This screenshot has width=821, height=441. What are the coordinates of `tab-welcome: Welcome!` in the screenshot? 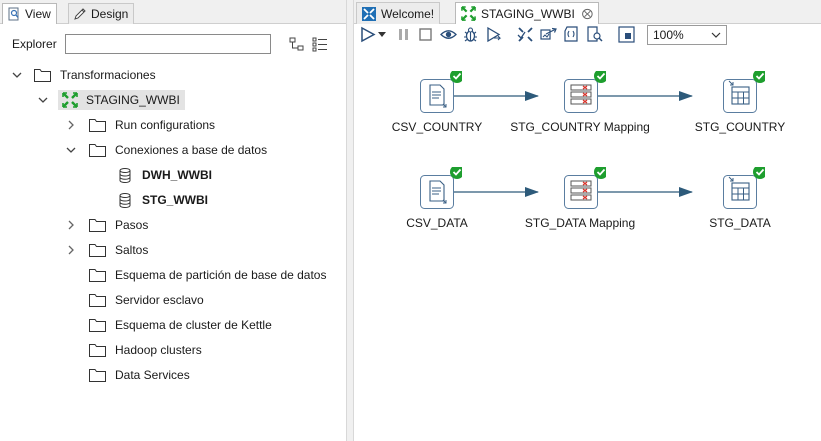 It's located at (398, 13).